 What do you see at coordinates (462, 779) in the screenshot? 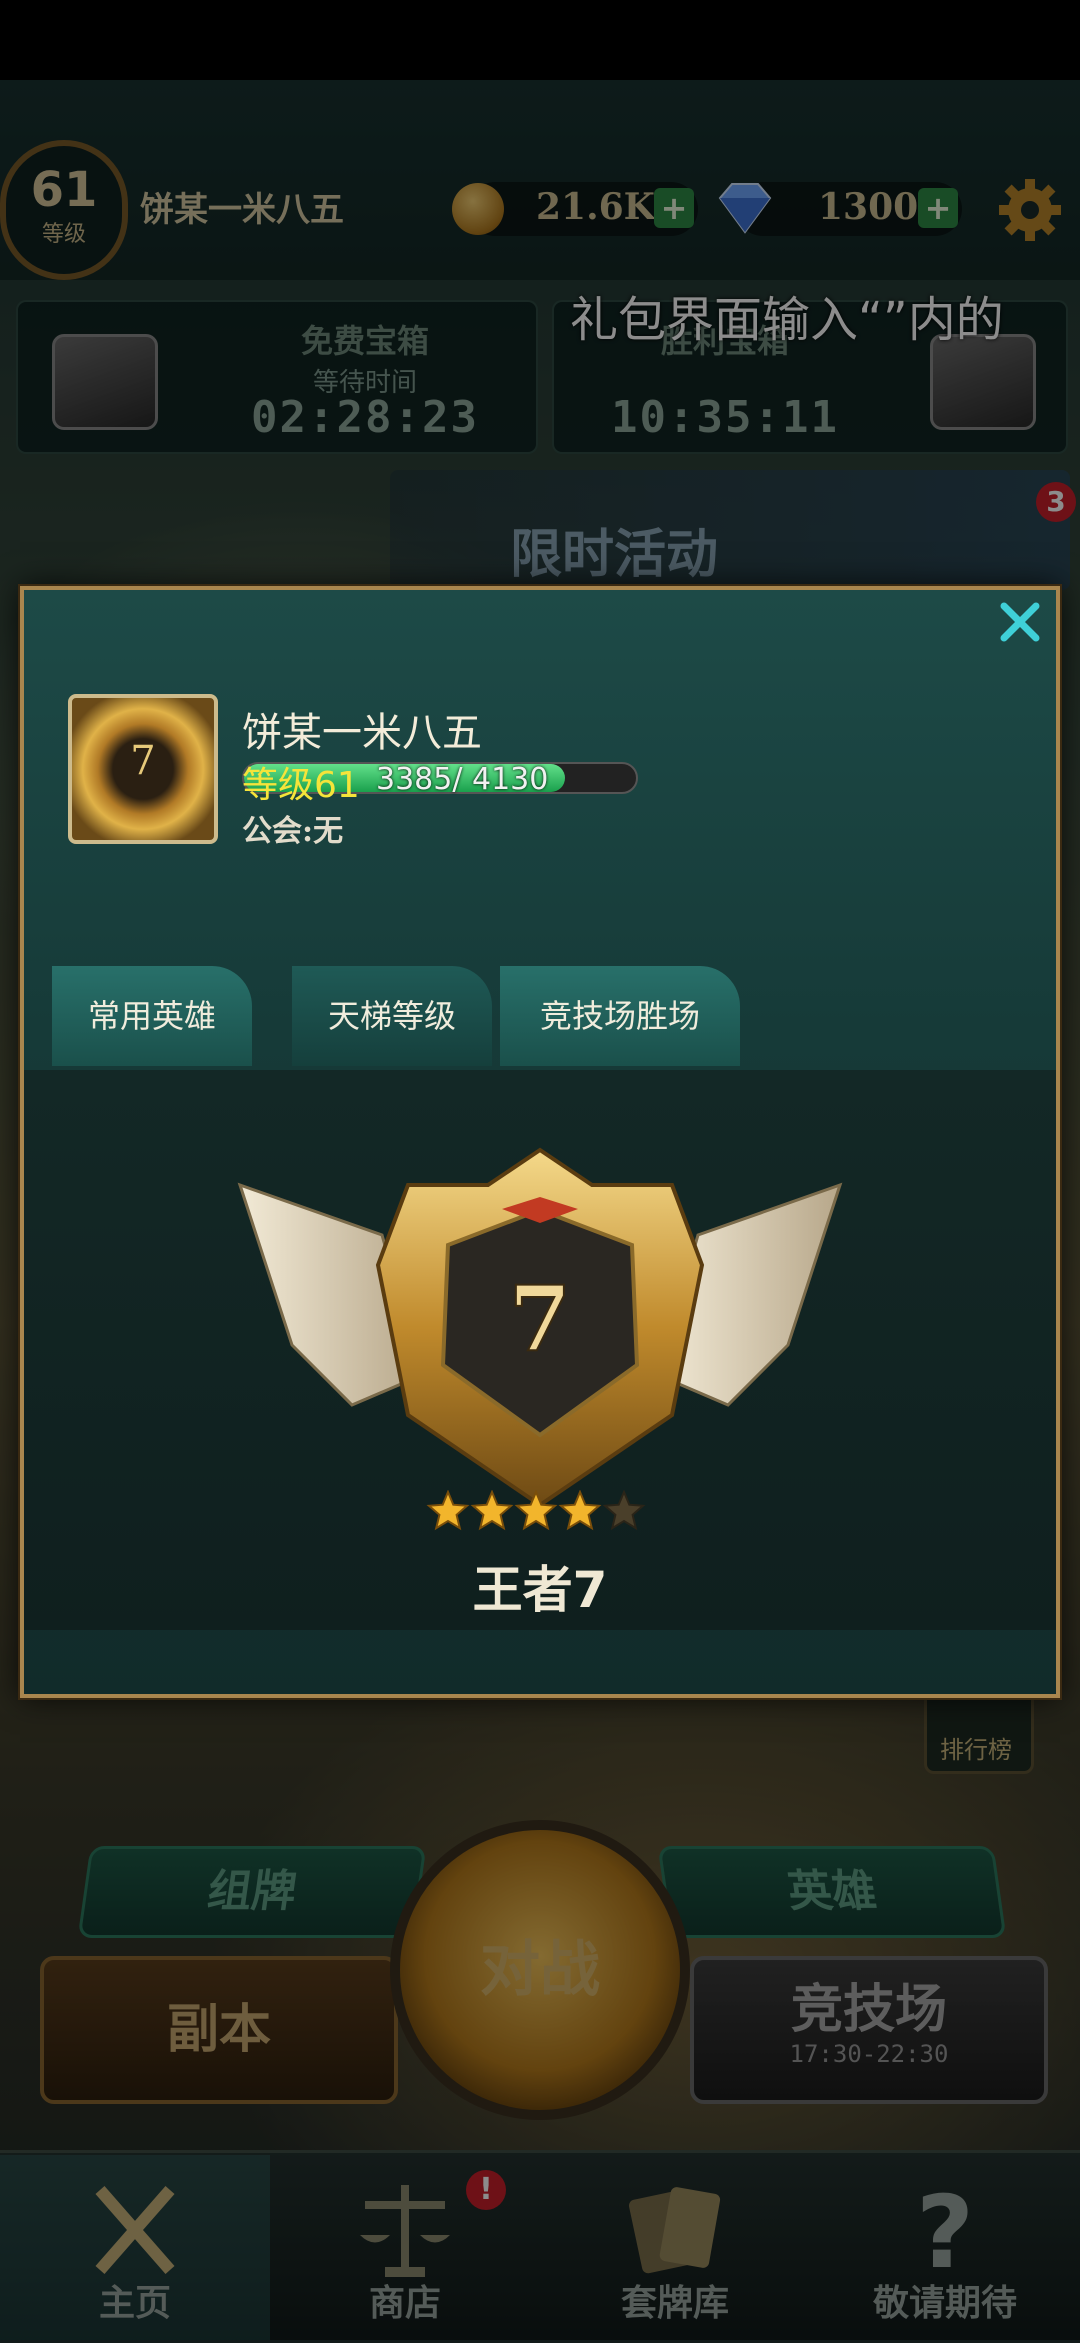
I see `xp-text: 3385/ 4130` at bounding box center [462, 779].